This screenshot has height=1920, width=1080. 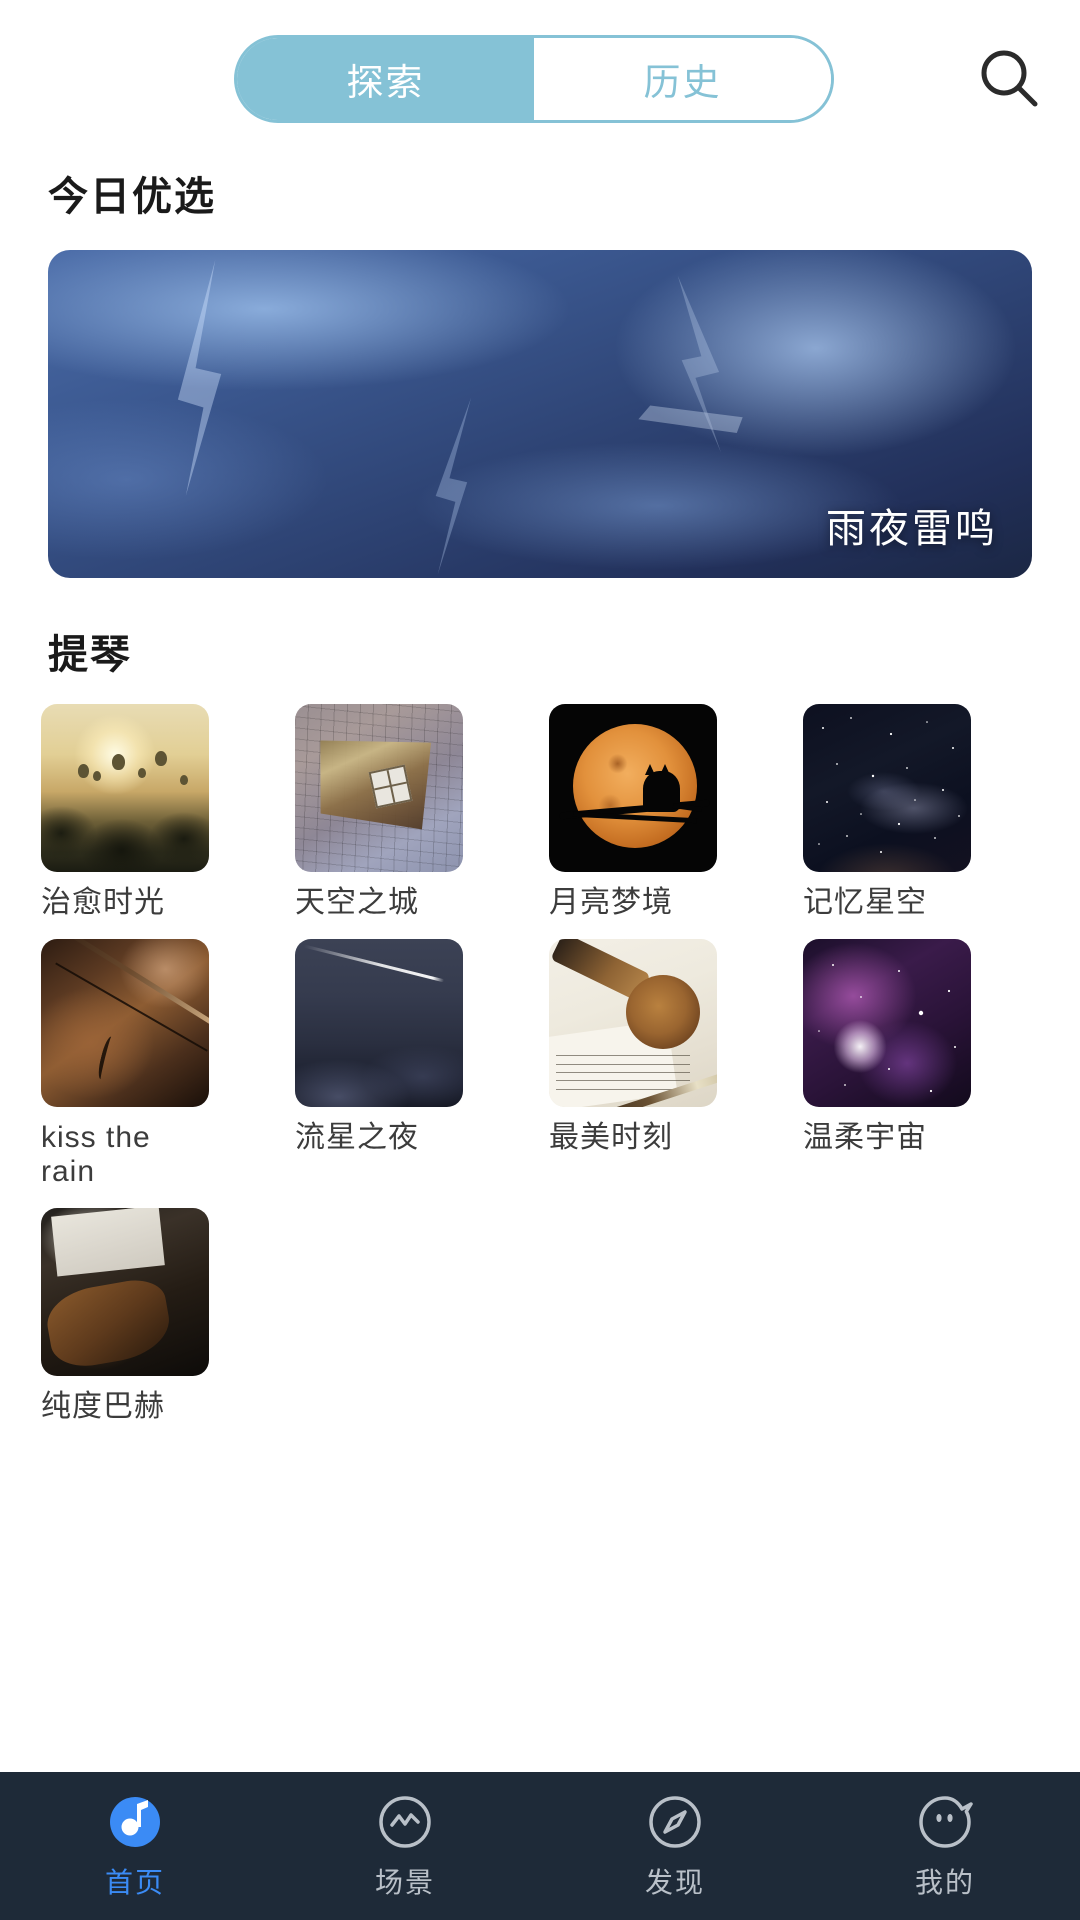 I want to click on grid-item-label: 流星之夜, so click(x=357, y=1137).